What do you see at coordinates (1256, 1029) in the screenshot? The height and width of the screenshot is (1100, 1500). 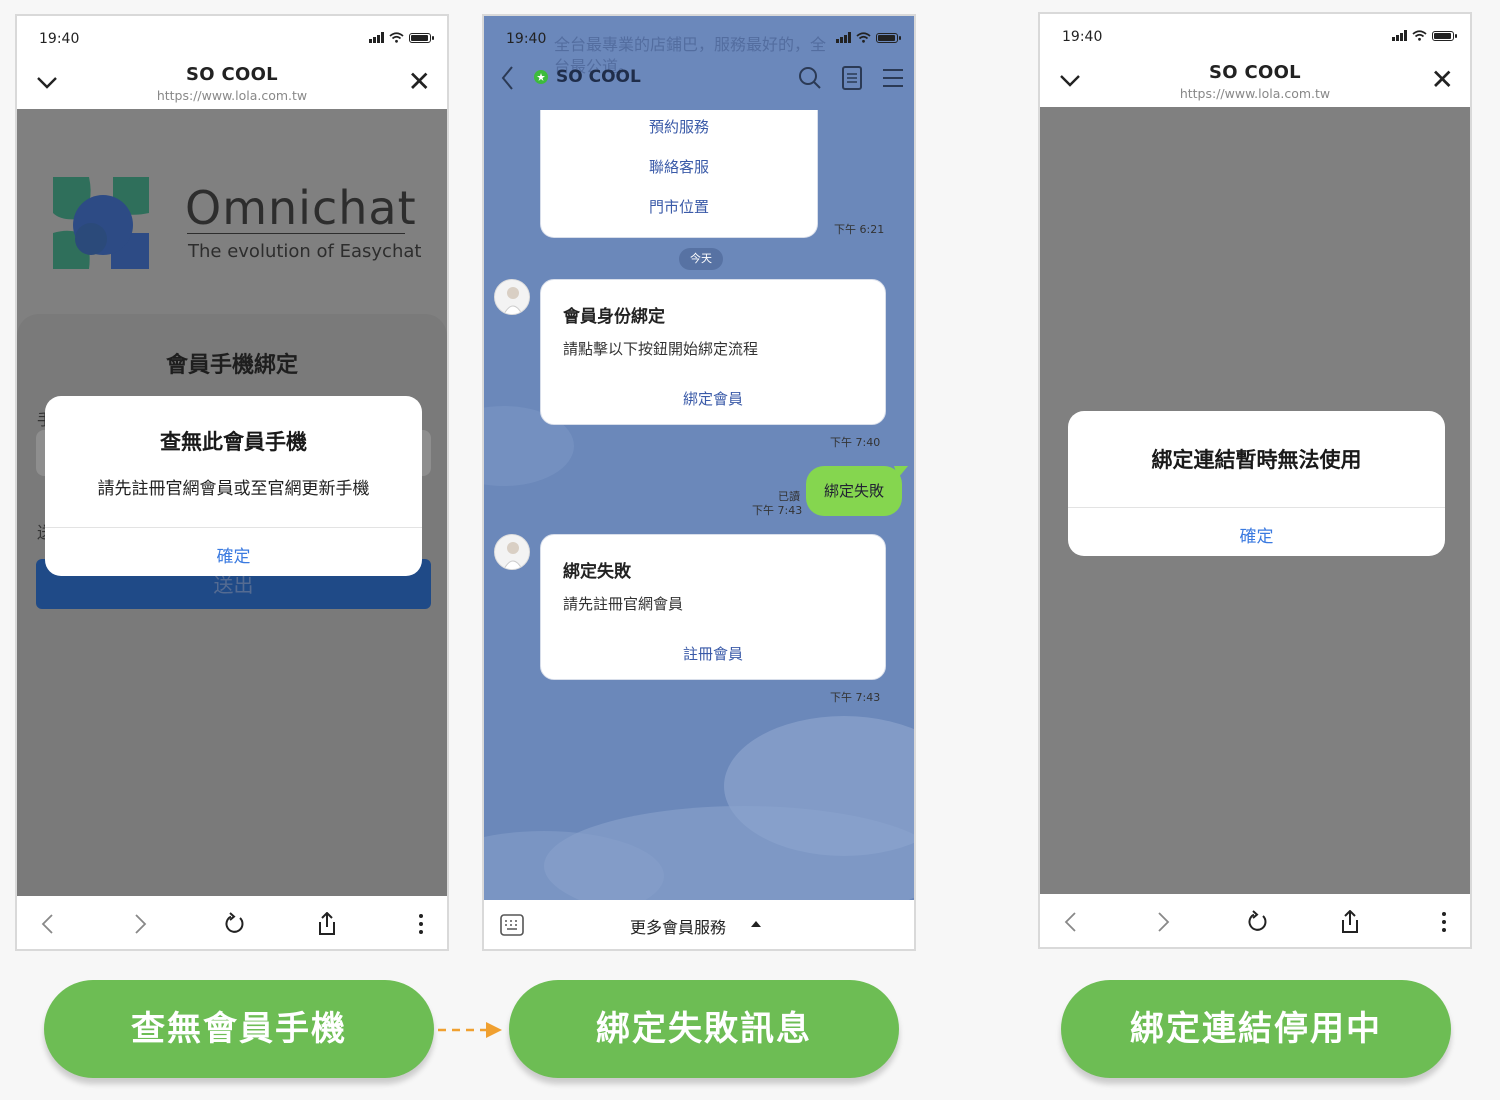 I see `label-link-disabled: 綁定連結停用中` at bounding box center [1256, 1029].